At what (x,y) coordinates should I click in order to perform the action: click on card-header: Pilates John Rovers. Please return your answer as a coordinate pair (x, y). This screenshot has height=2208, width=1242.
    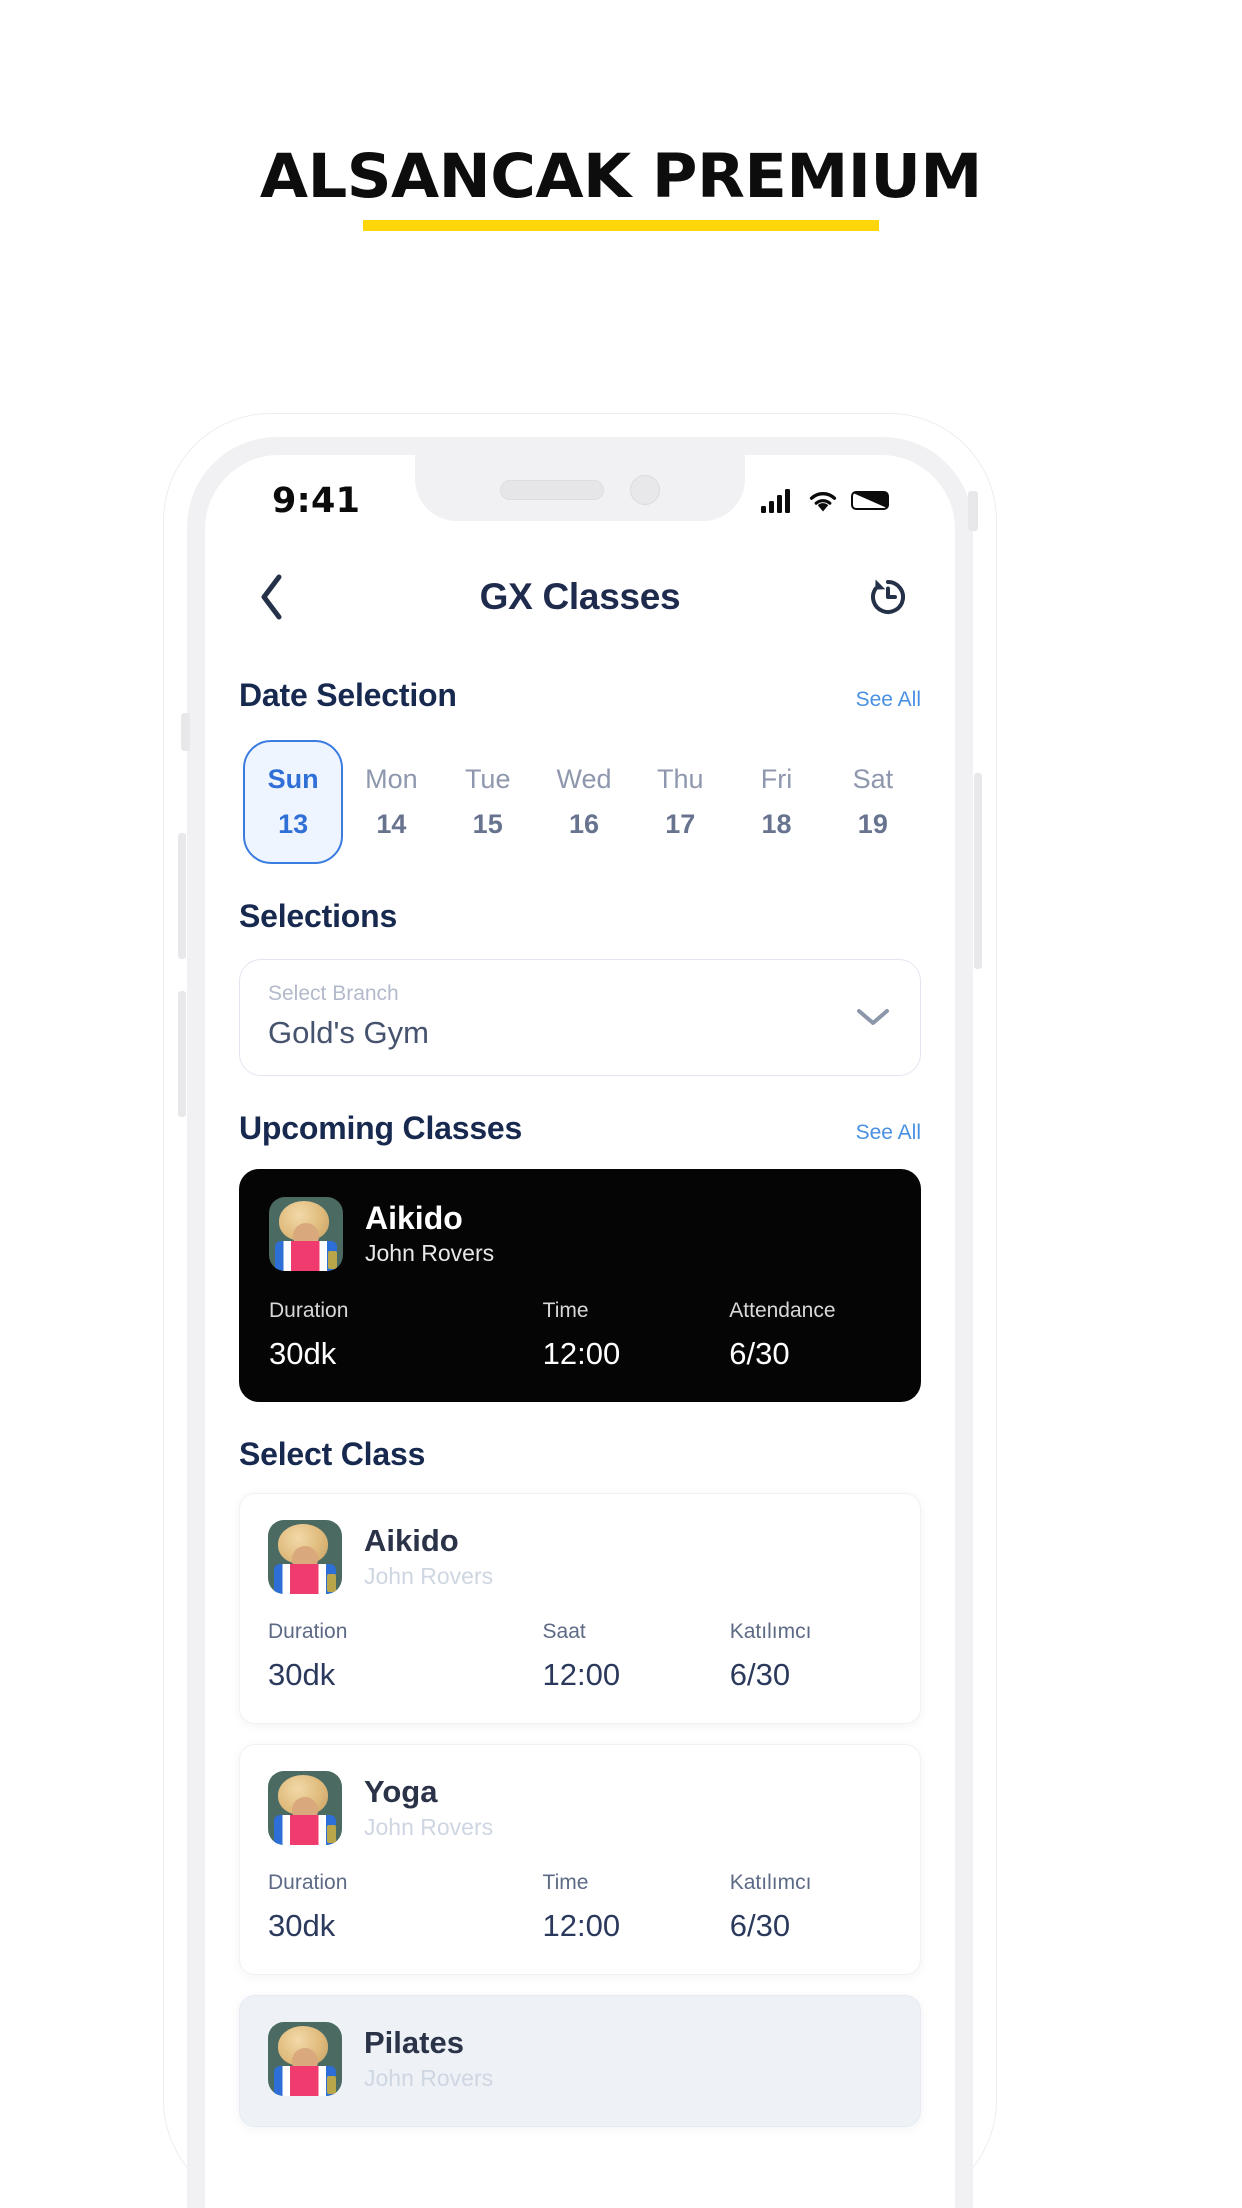
    Looking at the image, I should click on (580, 2059).